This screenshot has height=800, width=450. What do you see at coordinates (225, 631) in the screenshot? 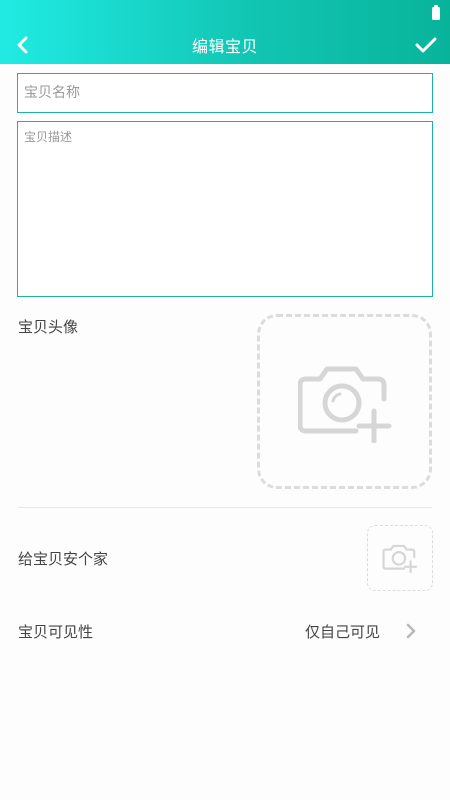
I see `visibility-row: 宝贝可见性 仅自己可见` at bounding box center [225, 631].